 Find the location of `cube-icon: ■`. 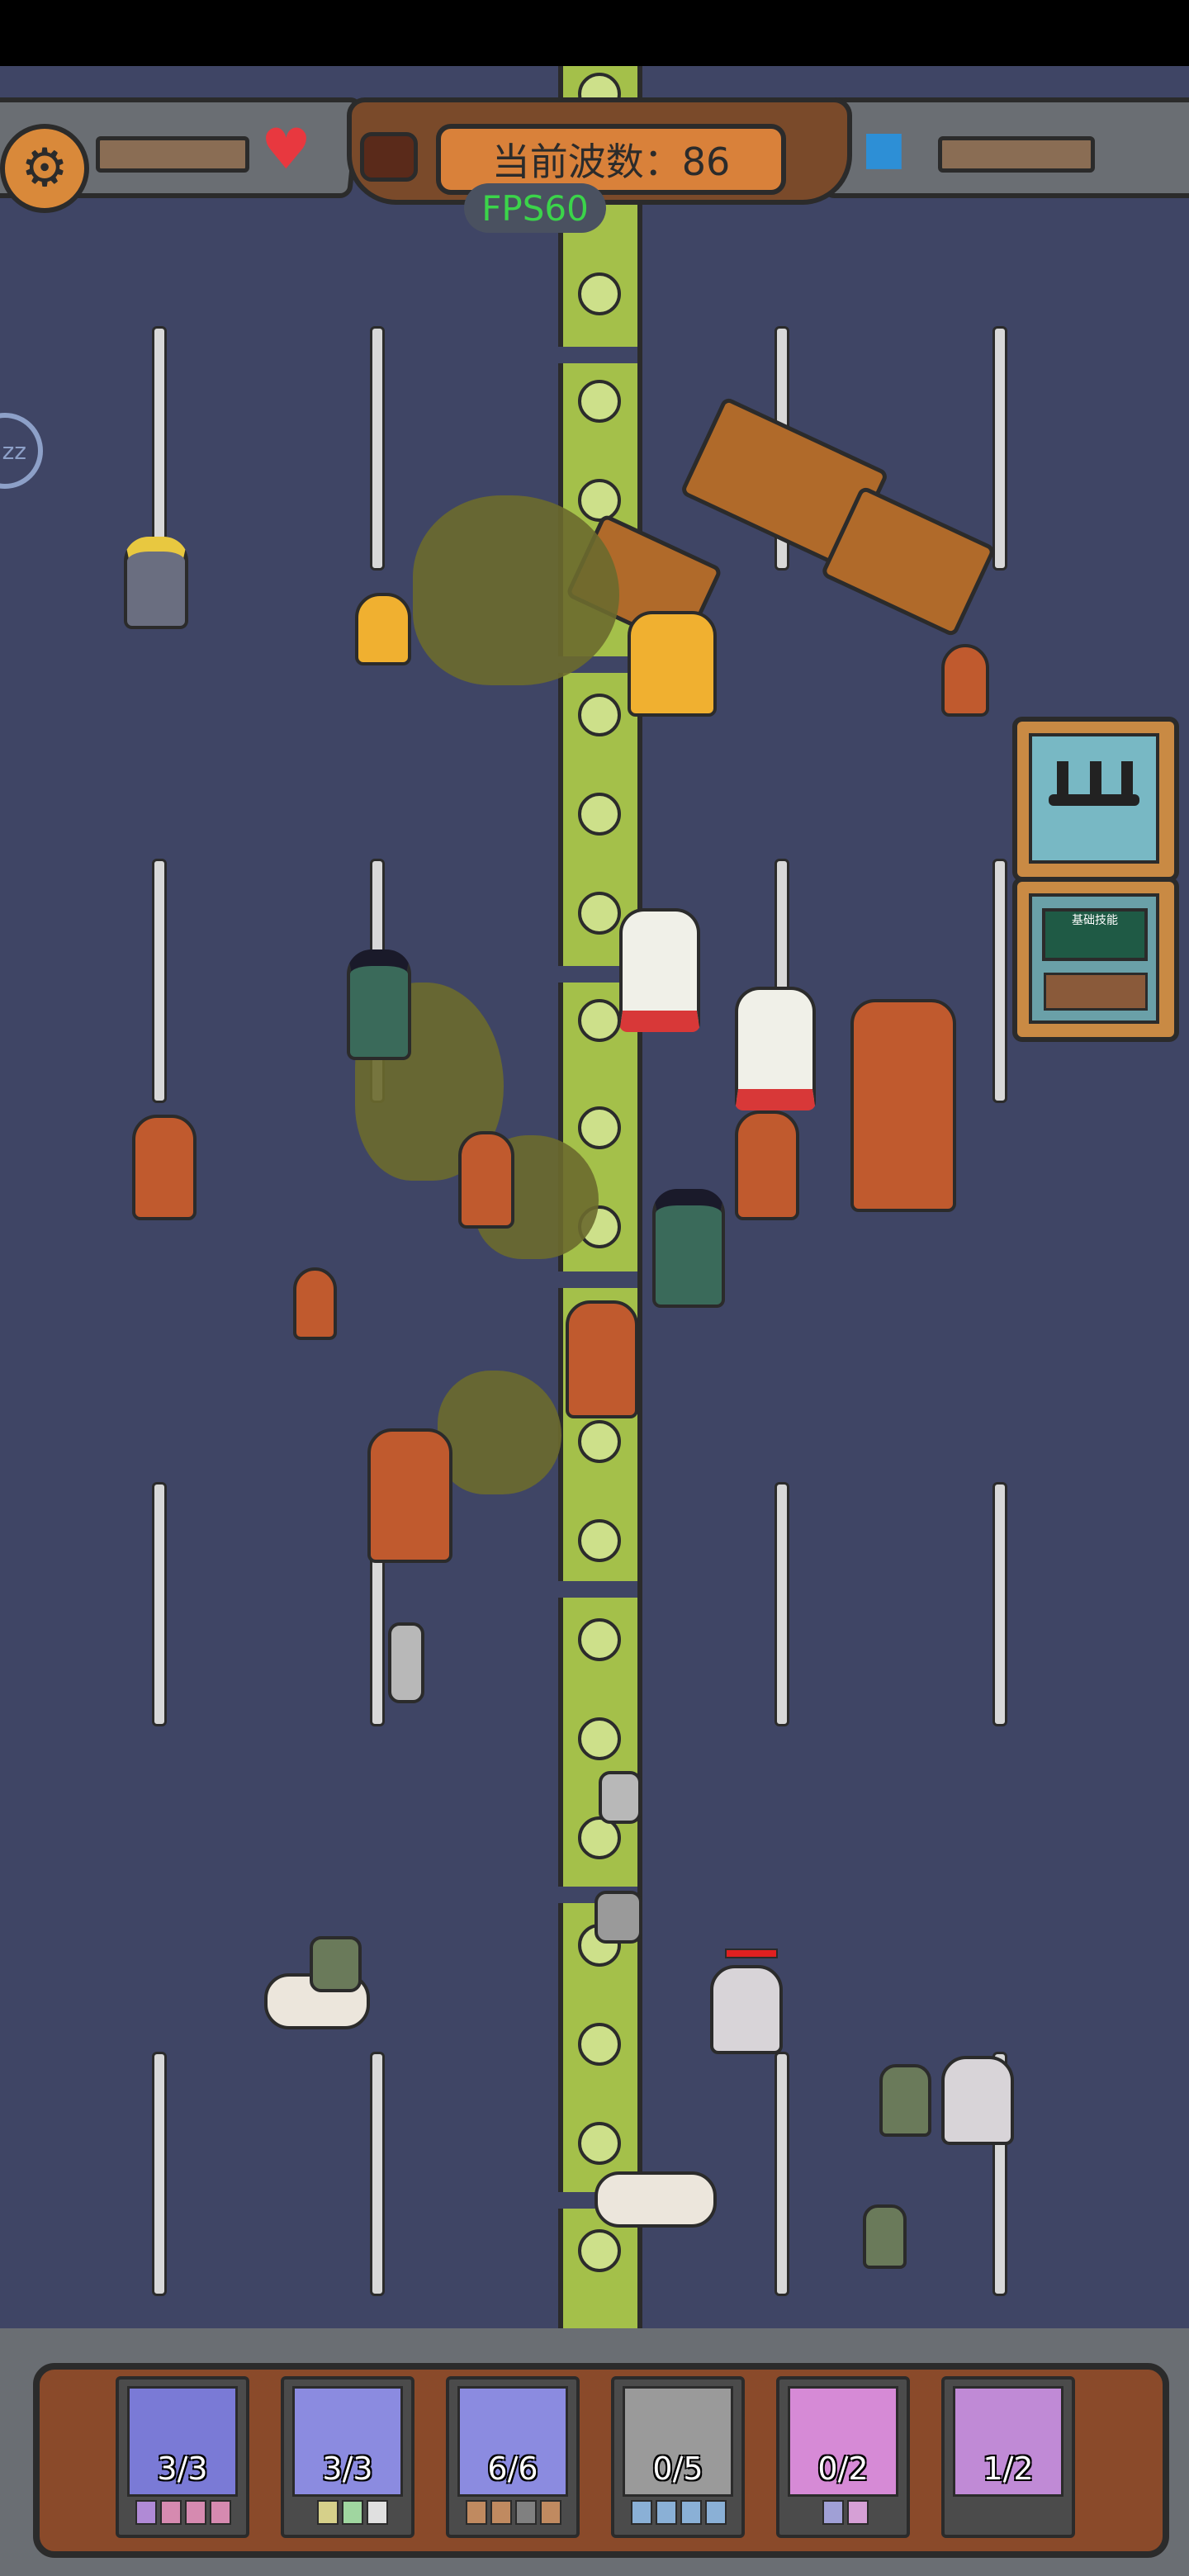

cube-icon: ■ is located at coordinates (884, 148).